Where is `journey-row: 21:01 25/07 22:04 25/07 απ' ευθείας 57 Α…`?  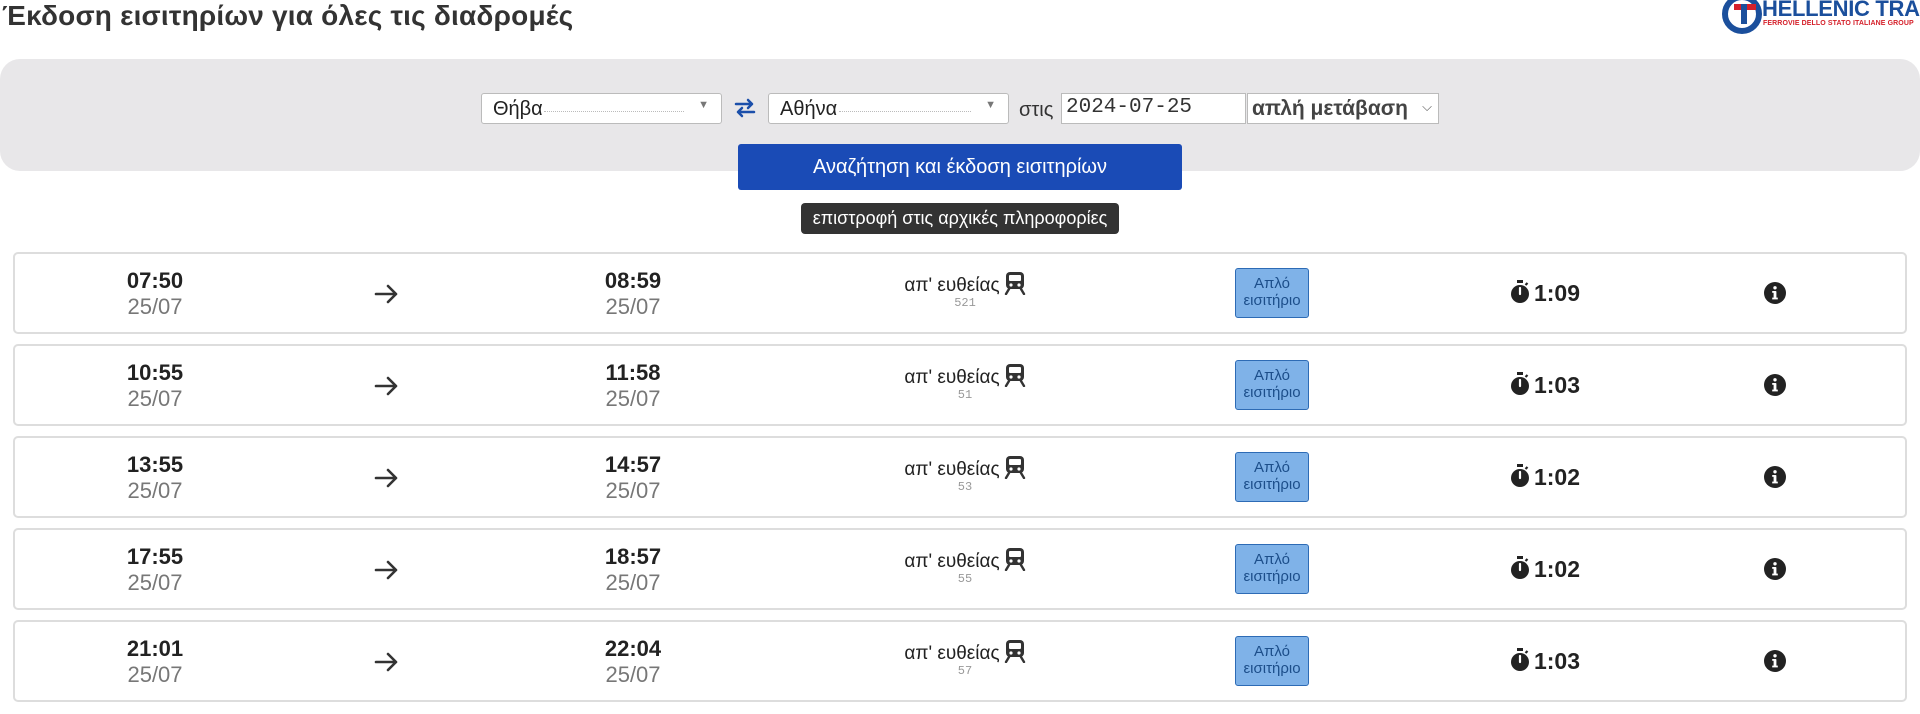
journey-row: 21:01 25/07 22:04 25/07 απ' ευθείας 57 Α… is located at coordinates (960, 661).